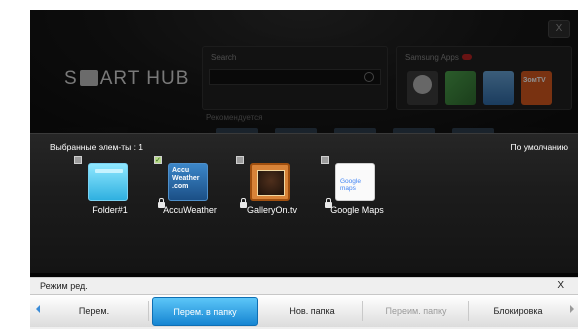  Describe the element at coordinates (369, 77) in the screenshot. I see `search-icon` at that location.